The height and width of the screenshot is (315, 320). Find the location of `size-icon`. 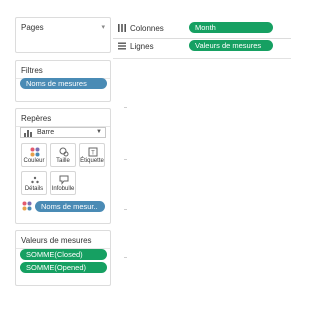

size-icon is located at coordinates (64, 152).